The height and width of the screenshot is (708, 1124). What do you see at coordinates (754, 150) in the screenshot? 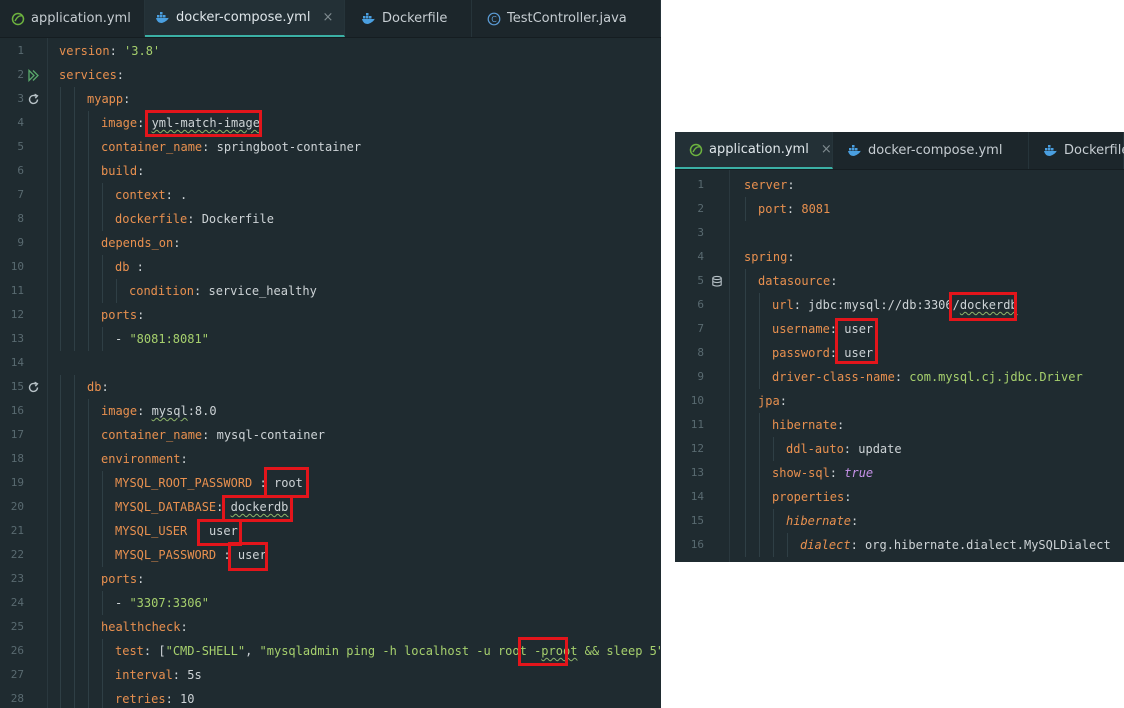
I see `tab-application-yml: application.yml ×` at bounding box center [754, 150].